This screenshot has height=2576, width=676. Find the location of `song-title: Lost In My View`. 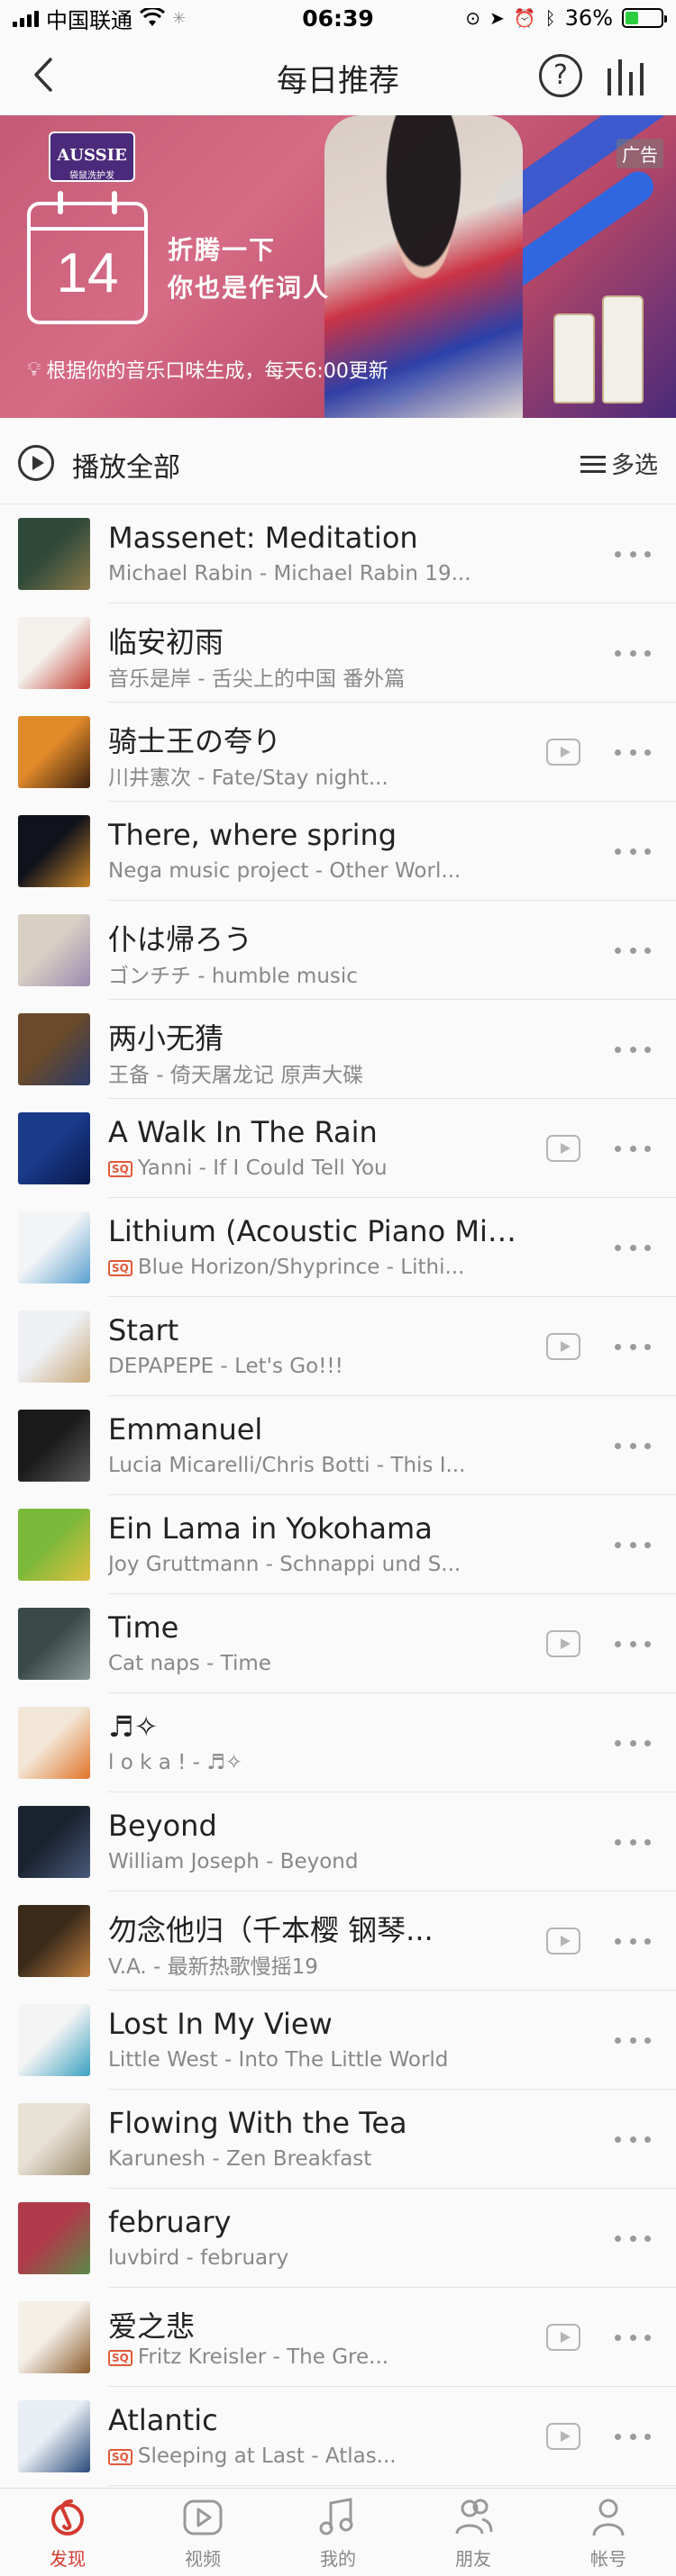

song-title: Lost In My View is located at coordinates (220, 2024).